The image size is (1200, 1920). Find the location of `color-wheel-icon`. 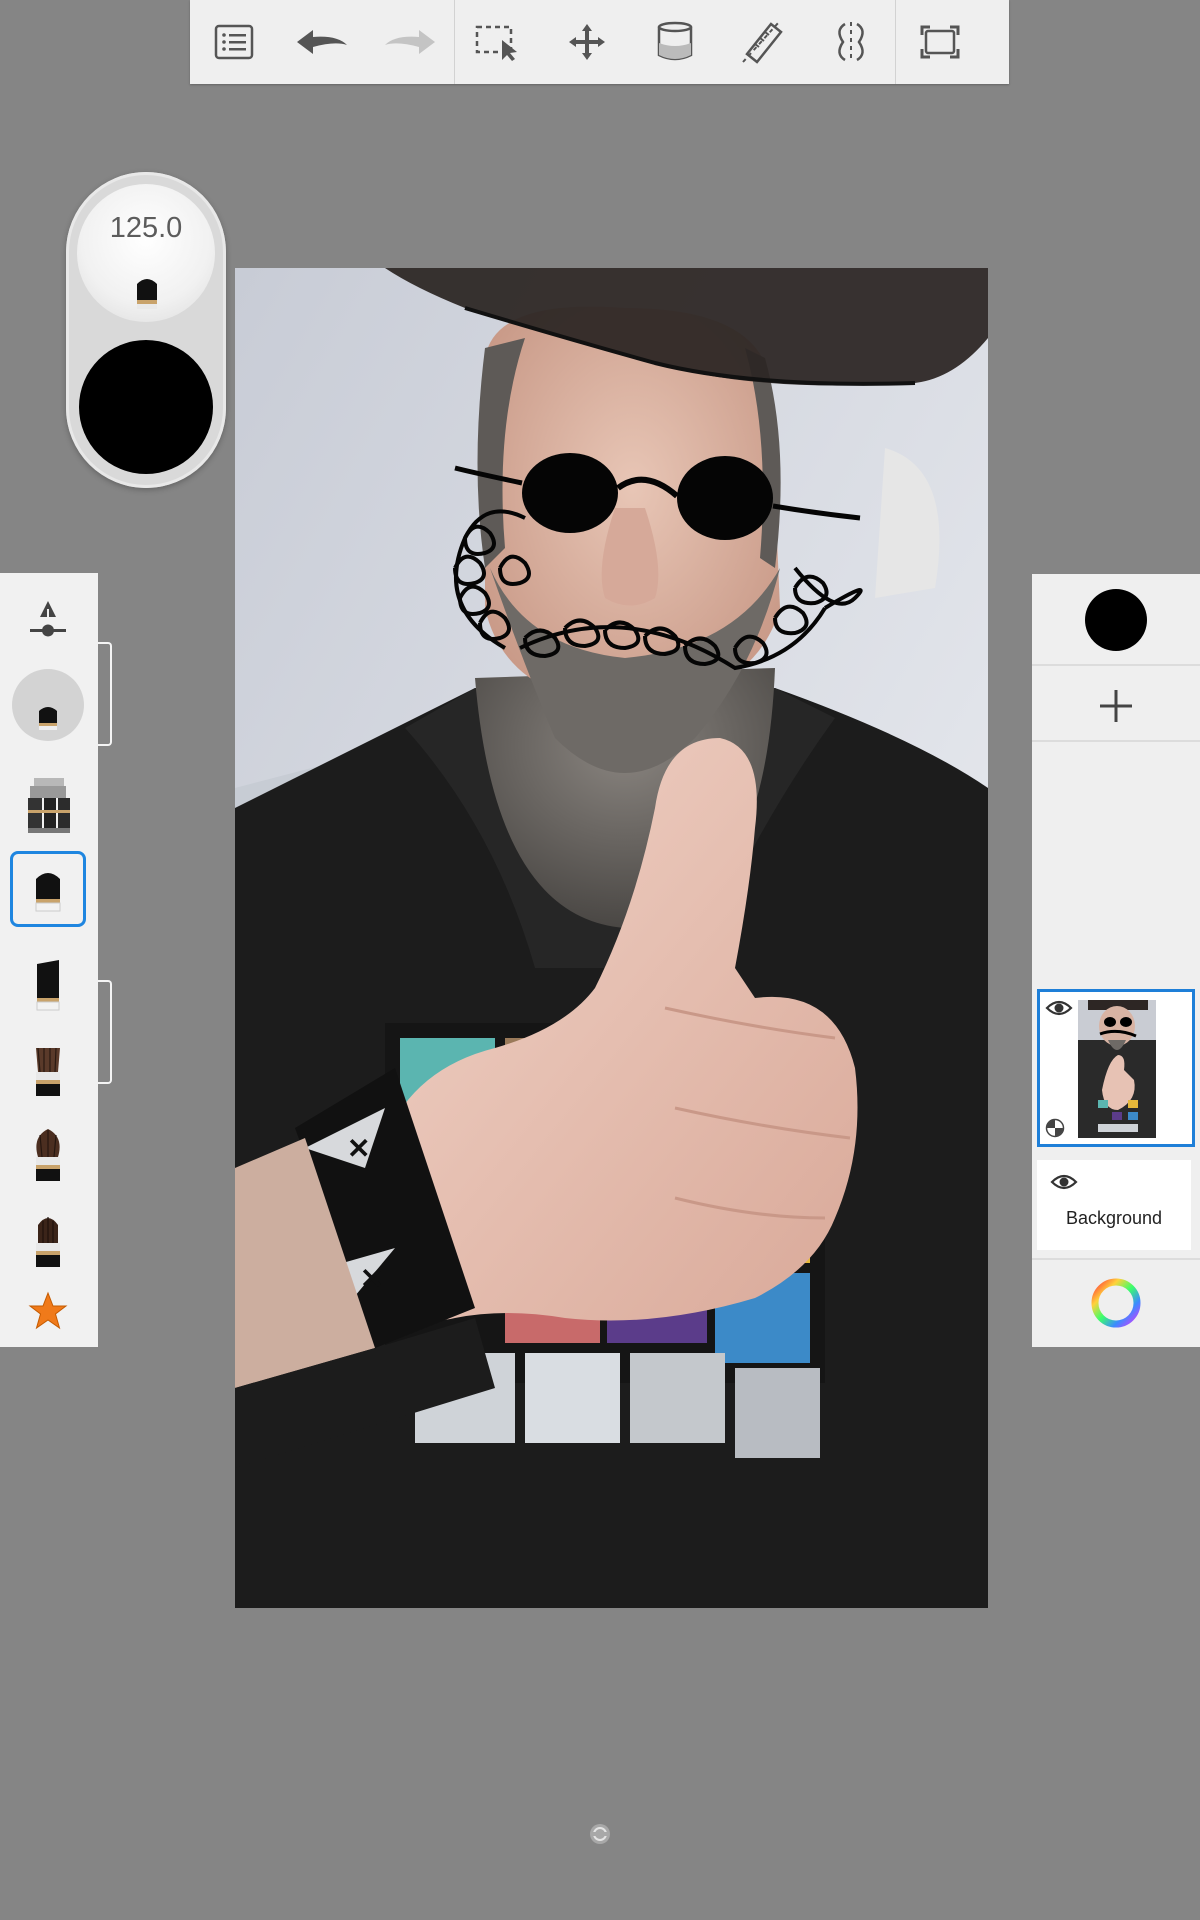

color-wheel-icon is located at coordinates (1116, 1303).